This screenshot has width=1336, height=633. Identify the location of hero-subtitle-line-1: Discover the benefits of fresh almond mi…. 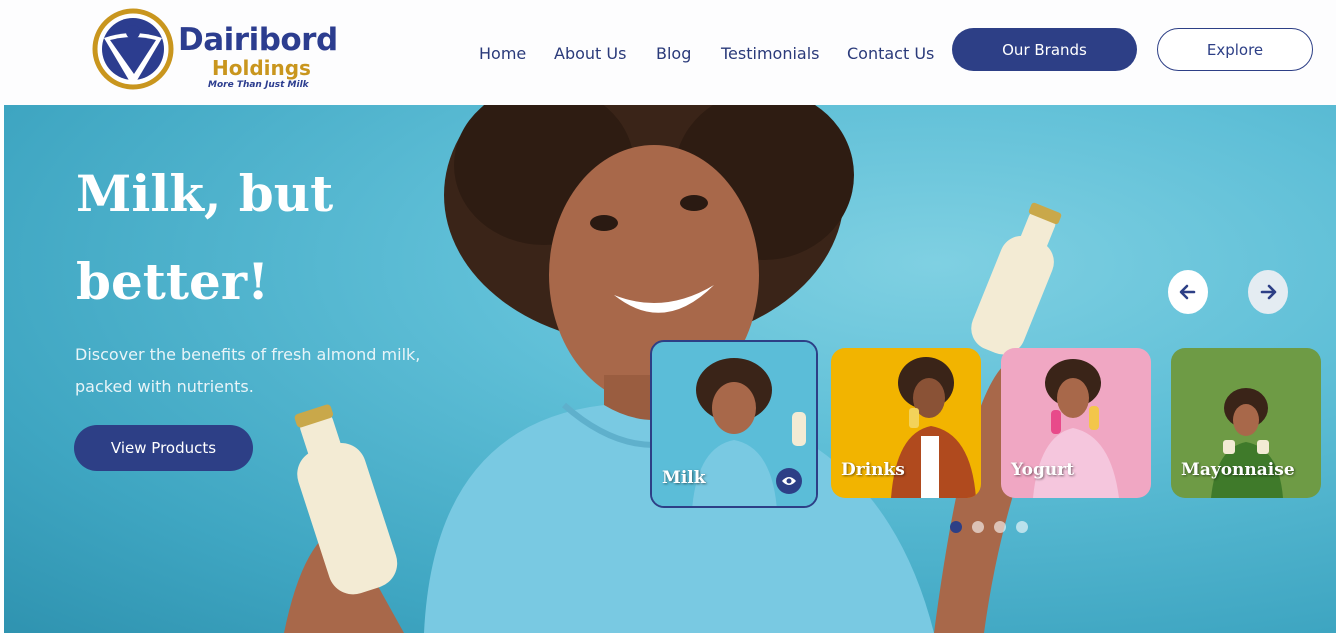
(248, 354).